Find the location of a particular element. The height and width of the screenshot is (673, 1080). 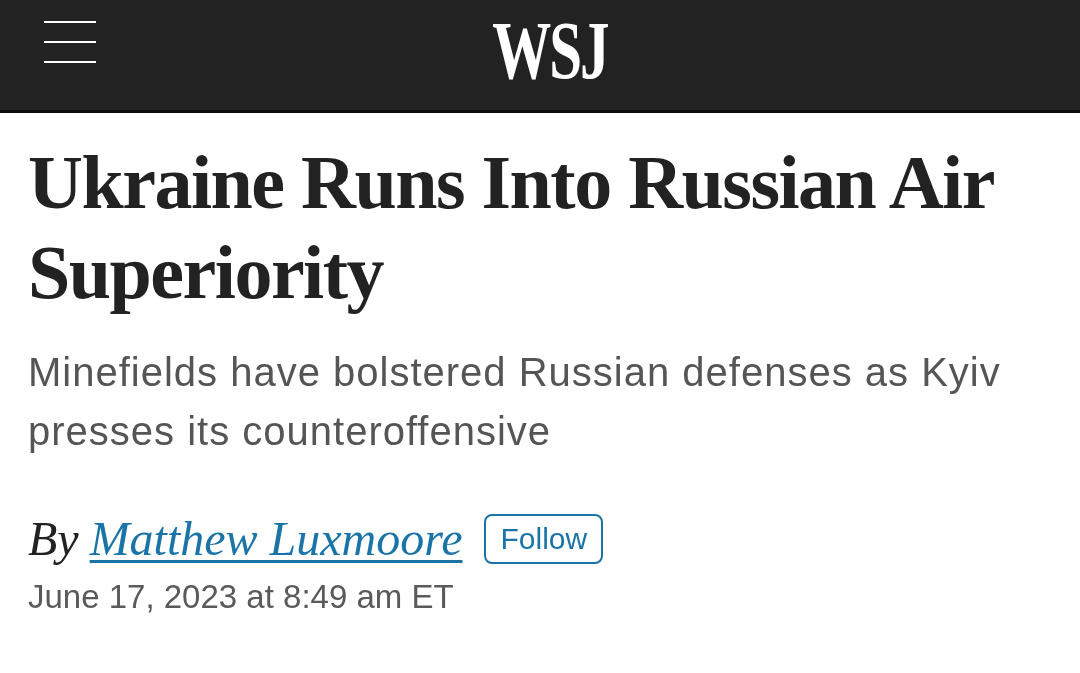

menu-icon is located at coordinates (70, 42).